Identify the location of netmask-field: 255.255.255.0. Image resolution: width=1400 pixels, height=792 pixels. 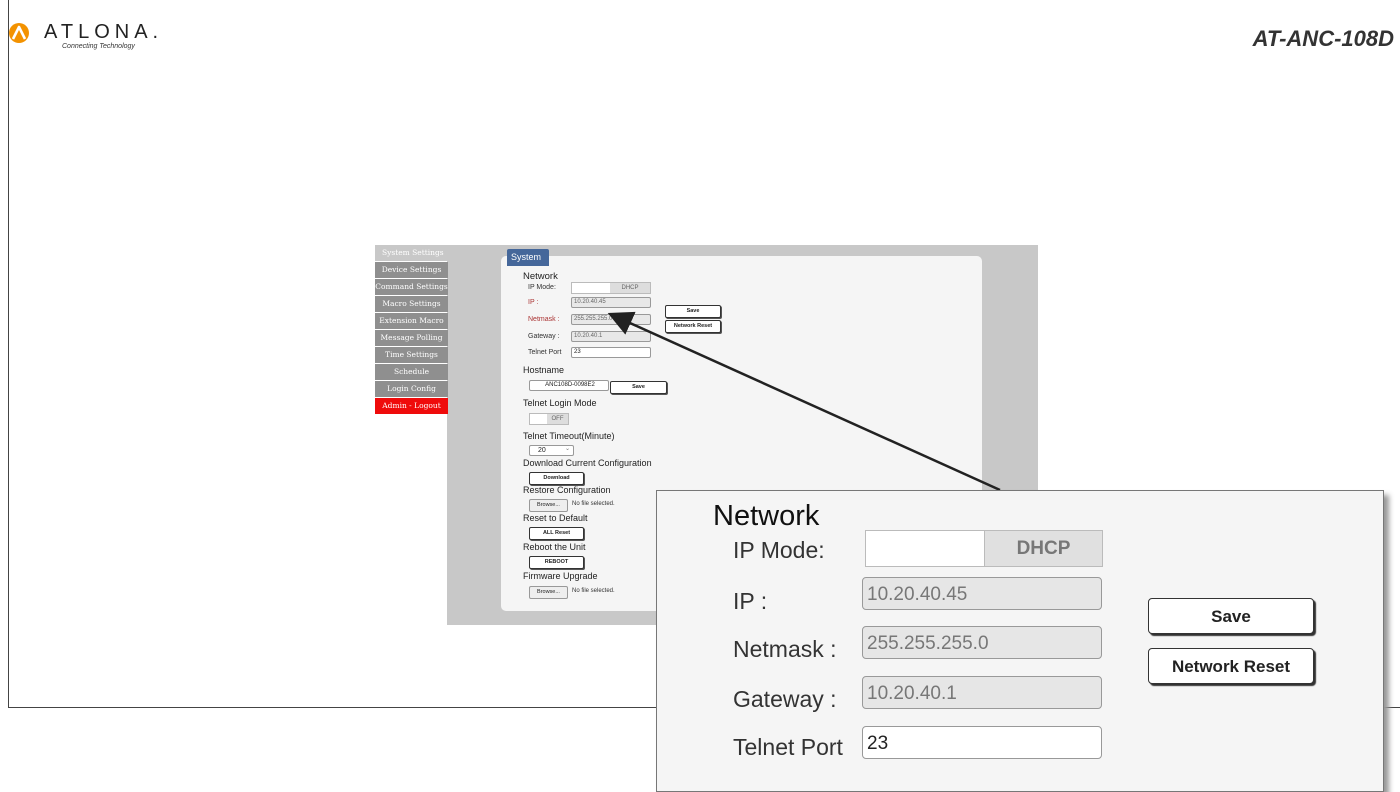
(611, 319).